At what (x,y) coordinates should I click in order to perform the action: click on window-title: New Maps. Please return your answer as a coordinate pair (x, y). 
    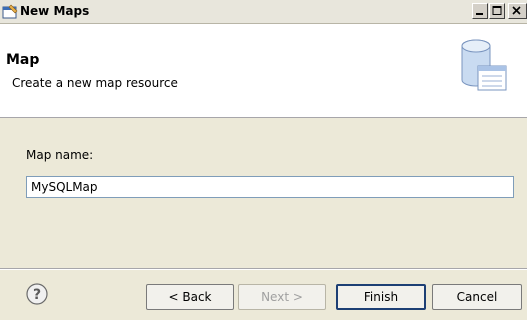
    Looking at the image, I should click on (55, 11).